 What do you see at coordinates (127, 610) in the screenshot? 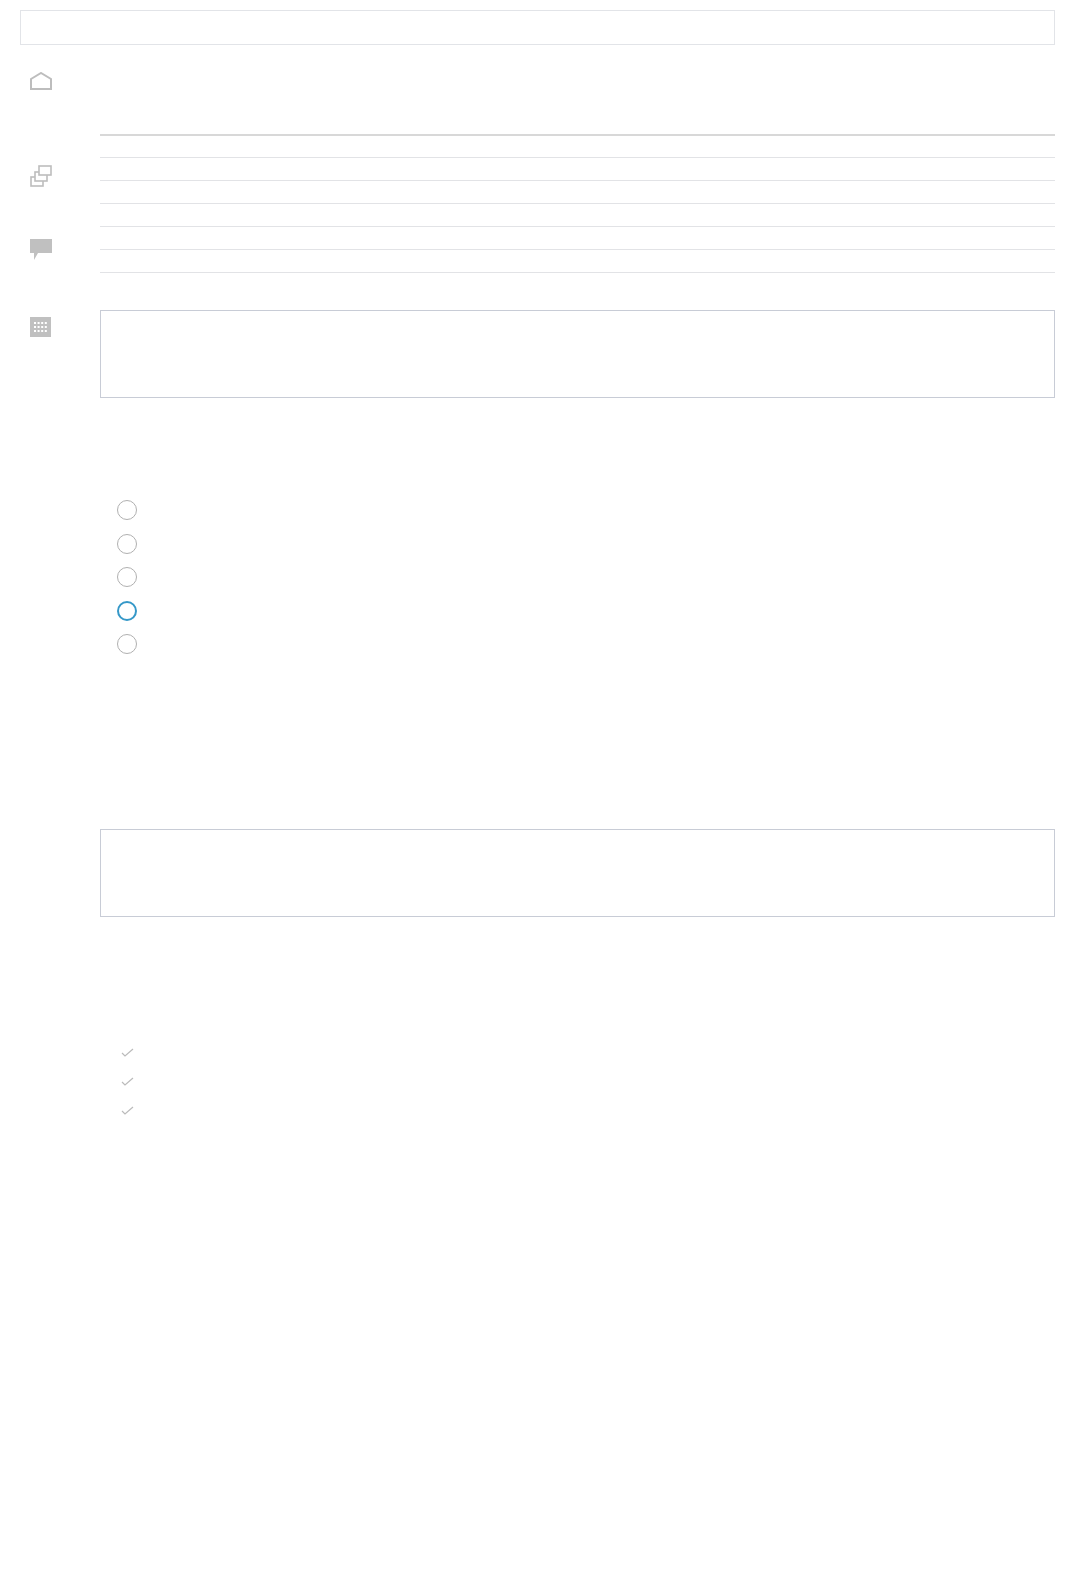
I see `radio-button` at bounding box center [127, 610].